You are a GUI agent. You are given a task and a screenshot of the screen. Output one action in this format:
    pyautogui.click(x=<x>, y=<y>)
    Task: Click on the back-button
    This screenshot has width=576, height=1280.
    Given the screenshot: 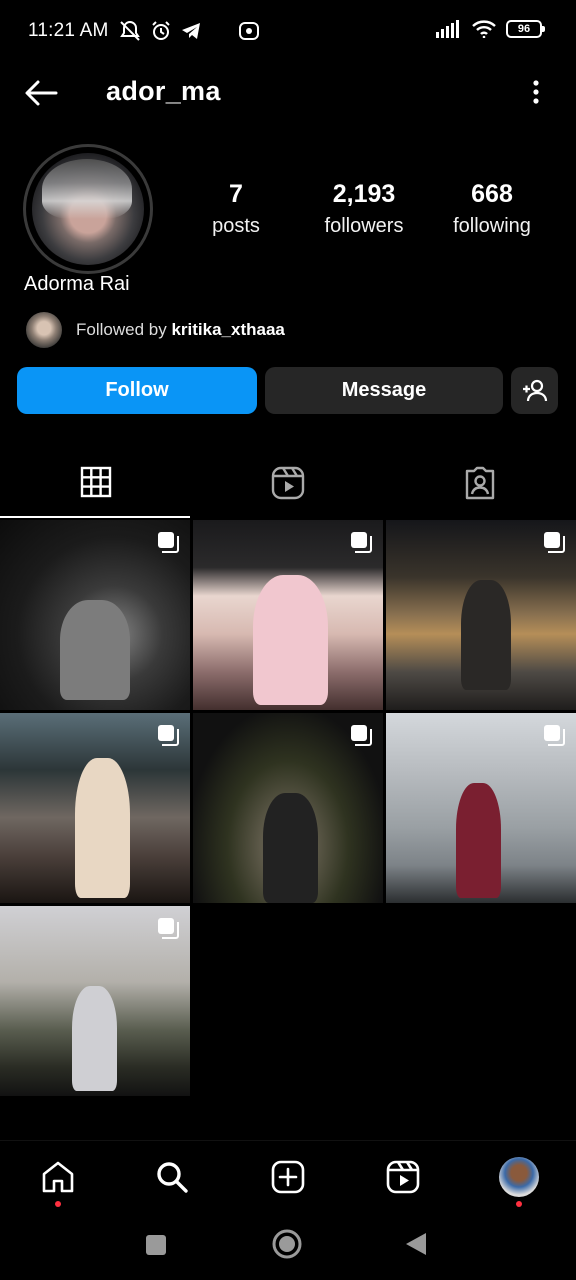 What is the action you would take?
    pyautogui.click(x=41, y=93)
    